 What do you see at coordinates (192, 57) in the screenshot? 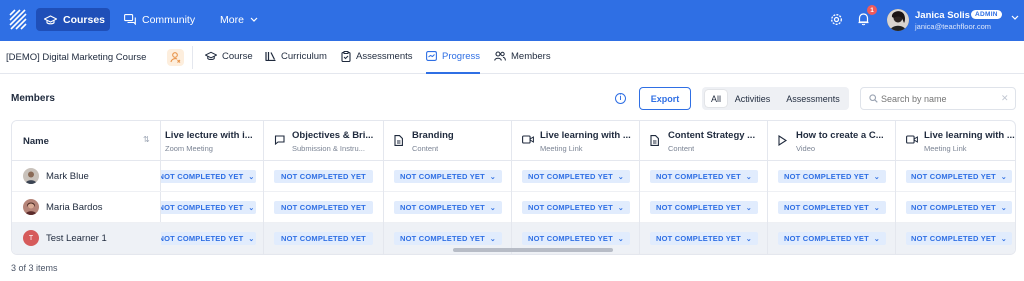
I see `divider` at bounding box center [192, 57].